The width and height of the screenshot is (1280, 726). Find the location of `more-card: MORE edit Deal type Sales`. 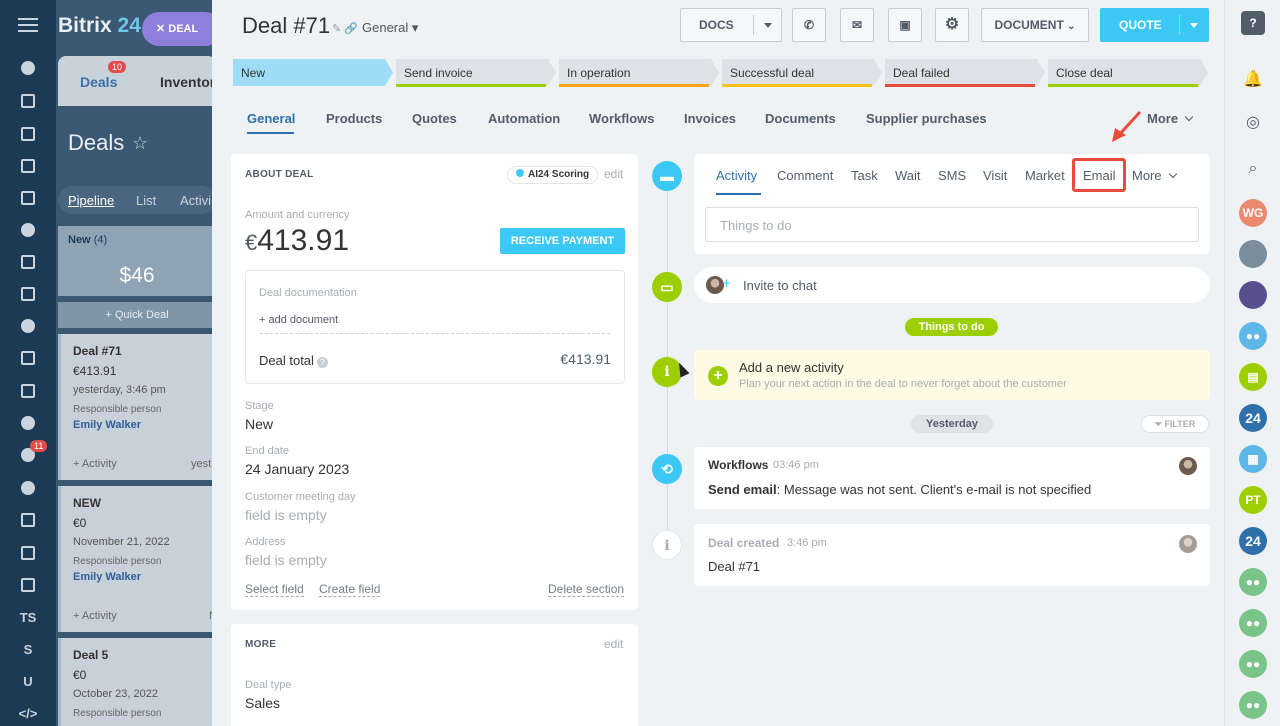

more-card: MORE edit Deal type Sales is located at coordinates (434, 675).